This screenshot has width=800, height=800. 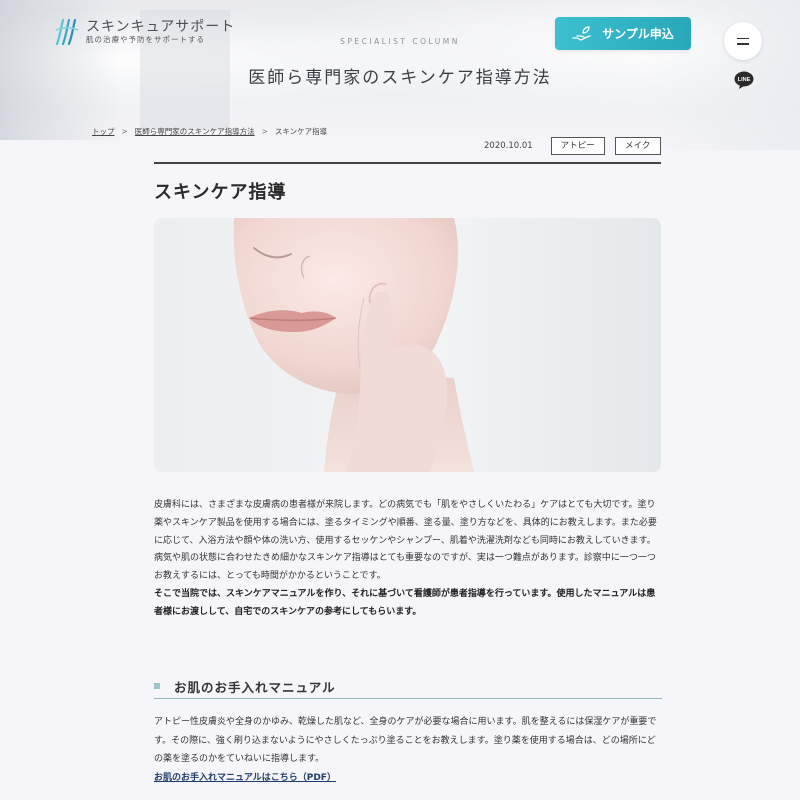 I want to click on article-meta: 2020.10.01 アトピー メイク, so click(x=572, y=146).